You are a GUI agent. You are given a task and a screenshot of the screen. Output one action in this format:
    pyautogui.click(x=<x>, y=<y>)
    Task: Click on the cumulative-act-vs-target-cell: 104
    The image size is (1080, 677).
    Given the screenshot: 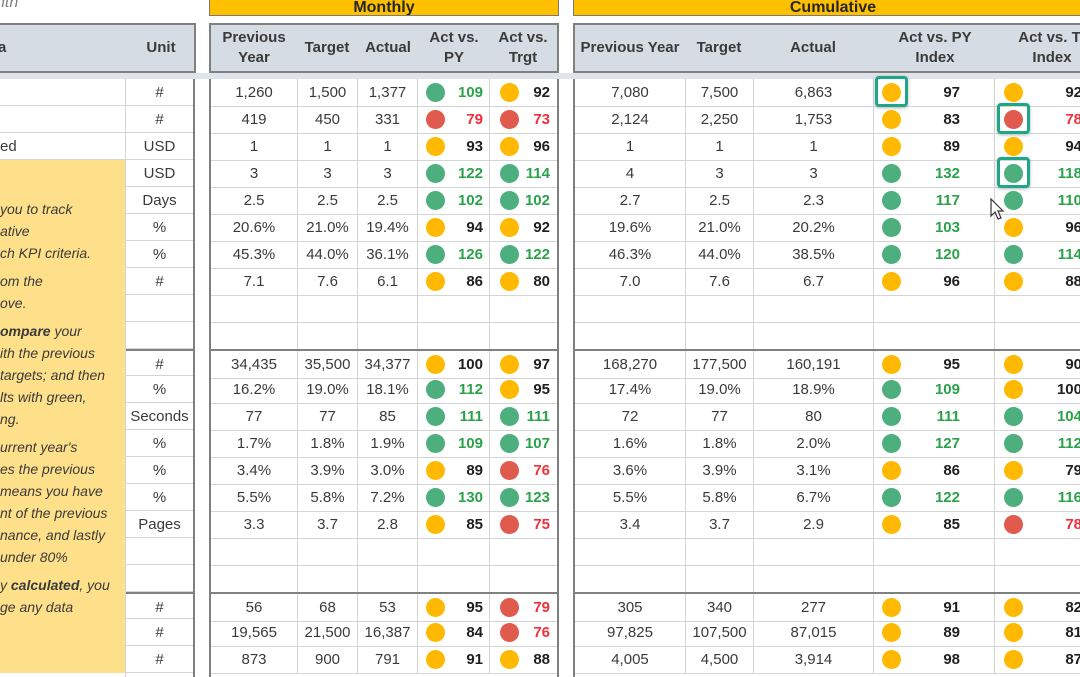 What is the action you would take?
    pyautogui.click(x=1037, y=416)
    